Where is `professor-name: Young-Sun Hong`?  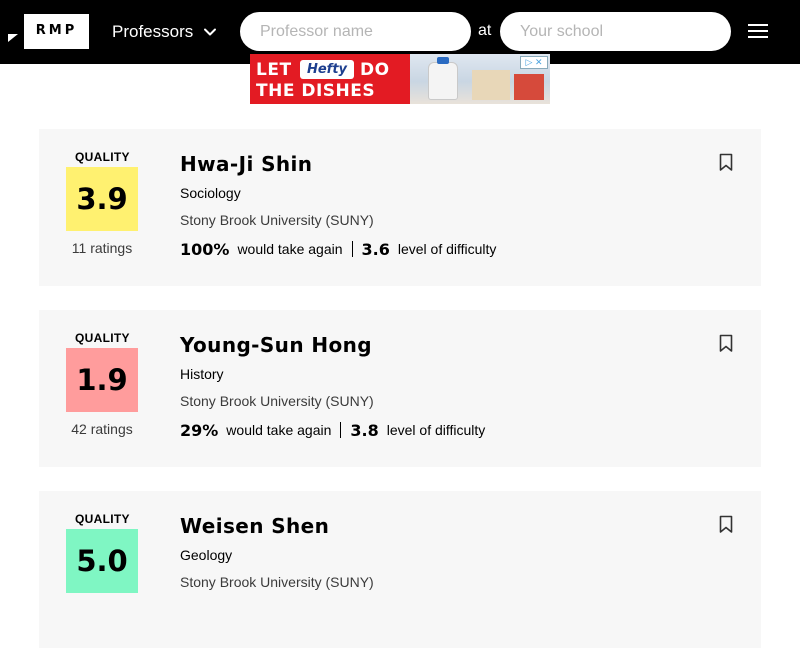
professor-name: Young-Sun Hong is located at coordinates (276, 345).